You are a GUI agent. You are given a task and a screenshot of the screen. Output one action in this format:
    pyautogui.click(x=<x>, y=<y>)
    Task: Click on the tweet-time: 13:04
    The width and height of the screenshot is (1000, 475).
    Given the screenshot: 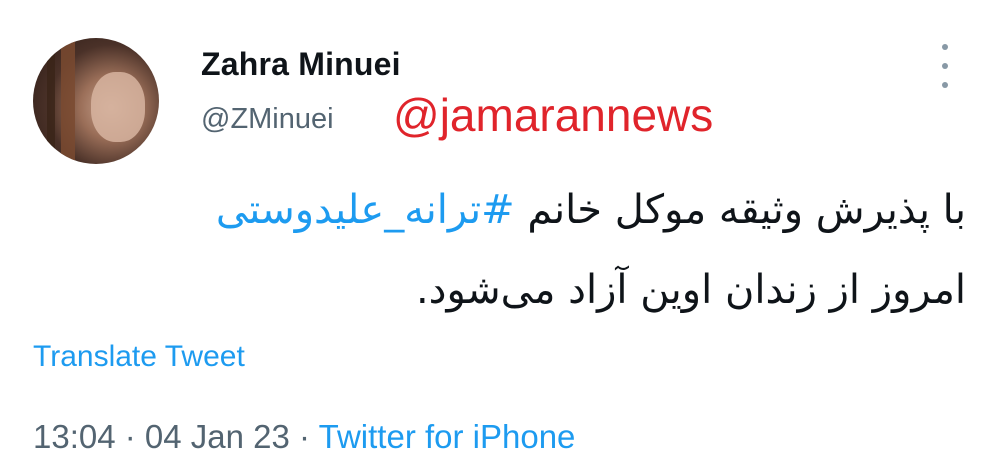 What is the action you would take?
    pyautogui.click(x=74, y=436)
    